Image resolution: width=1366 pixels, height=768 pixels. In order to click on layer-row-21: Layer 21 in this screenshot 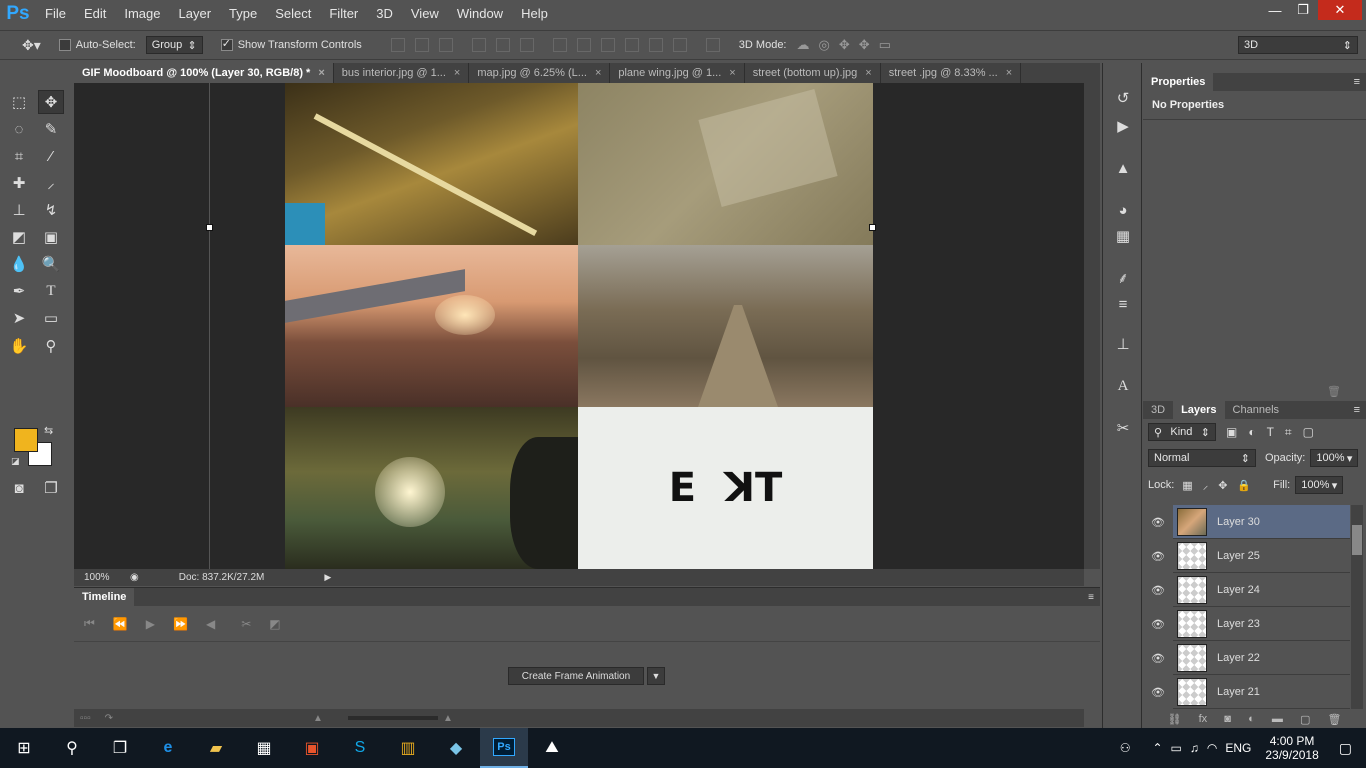, I will do `click(1261, 692)`.